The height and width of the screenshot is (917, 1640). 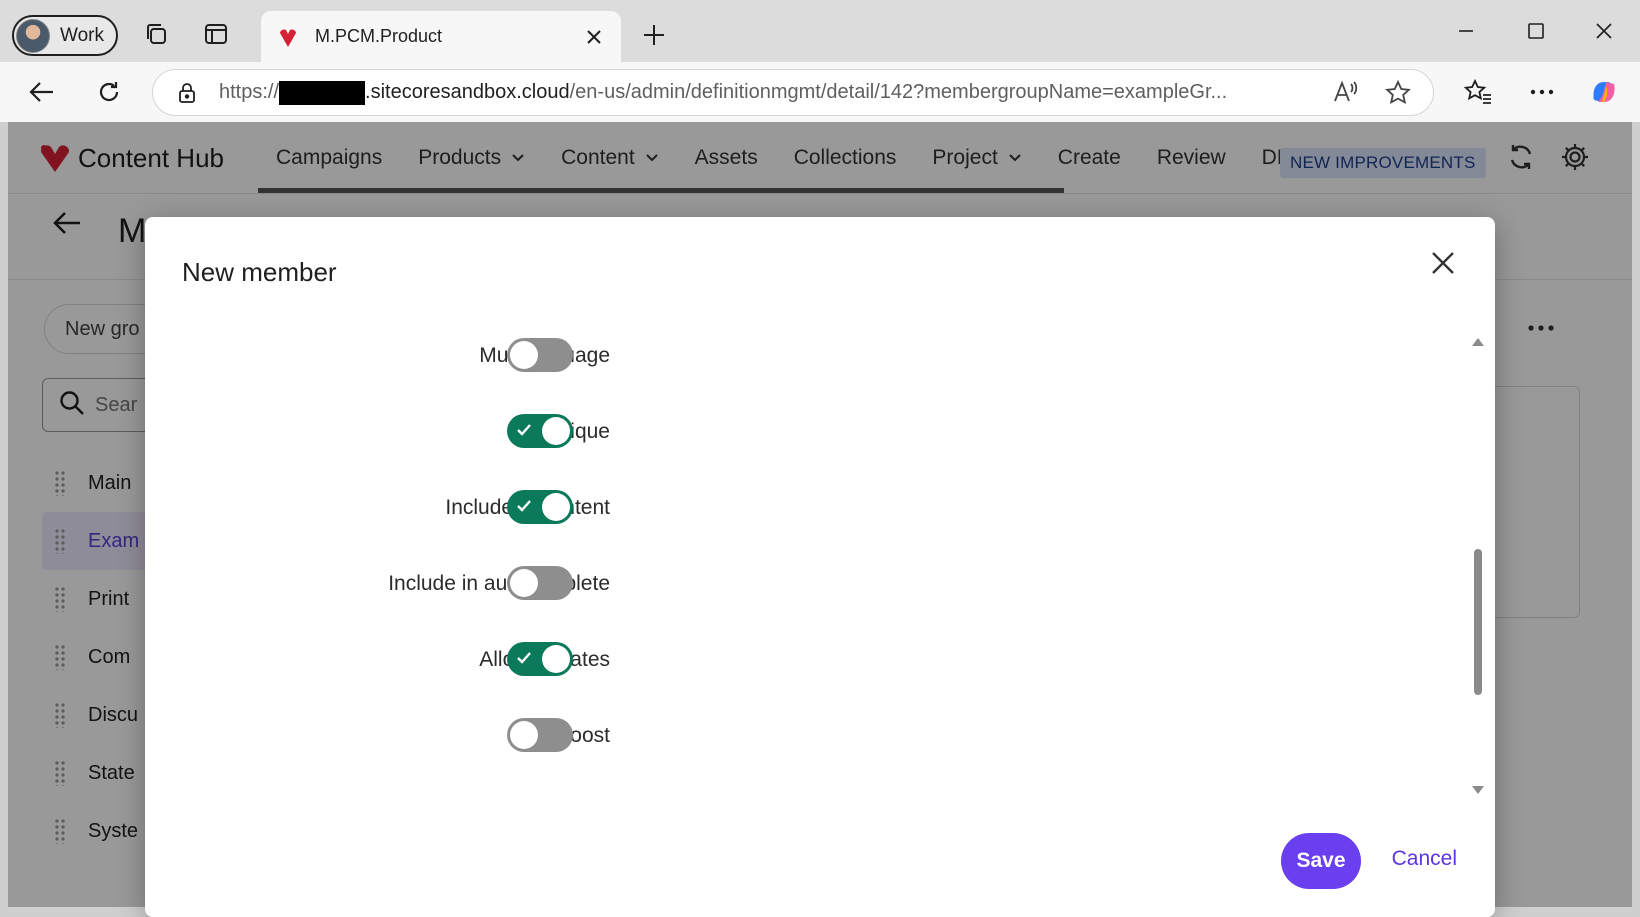 What do you see at coordinates (540, 507) in the screenshot?
I see `include-in-content-toggle` at bounding box center [540, 507].